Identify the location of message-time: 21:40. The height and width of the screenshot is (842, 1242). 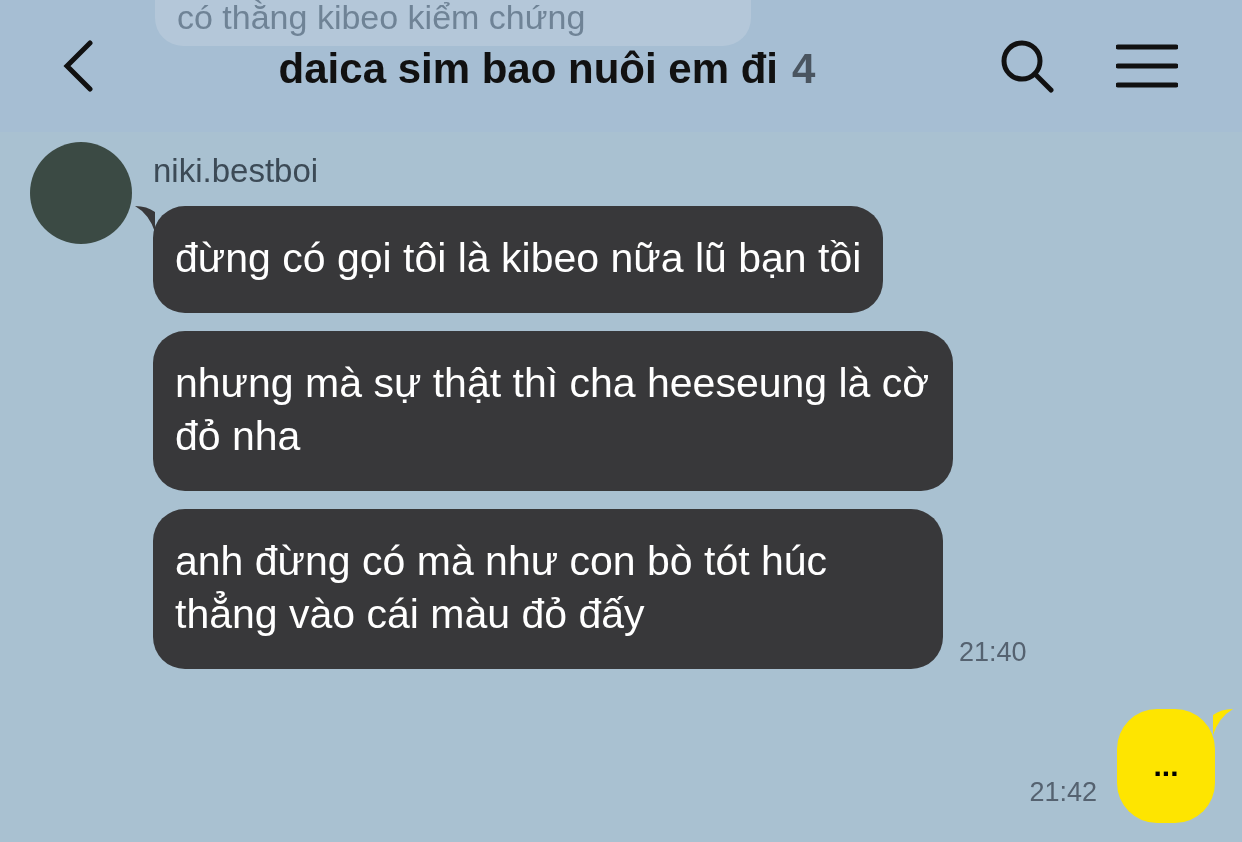
(993, 652).